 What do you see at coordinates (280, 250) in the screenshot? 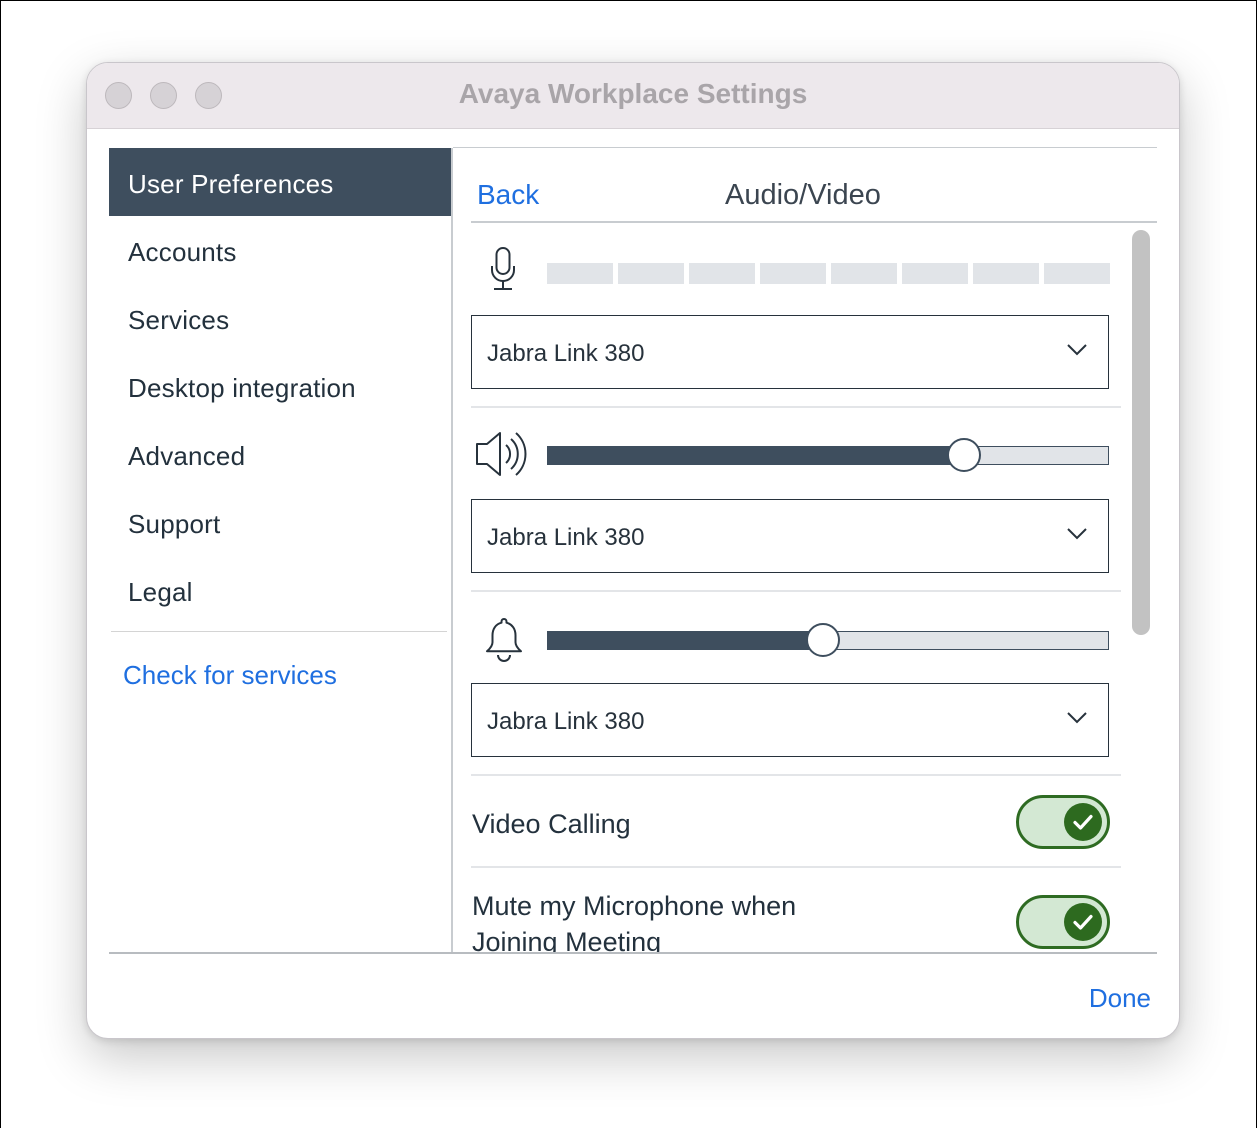
I see `sidebar-item-accounts: Accounts` at bounding box center [280, 250].